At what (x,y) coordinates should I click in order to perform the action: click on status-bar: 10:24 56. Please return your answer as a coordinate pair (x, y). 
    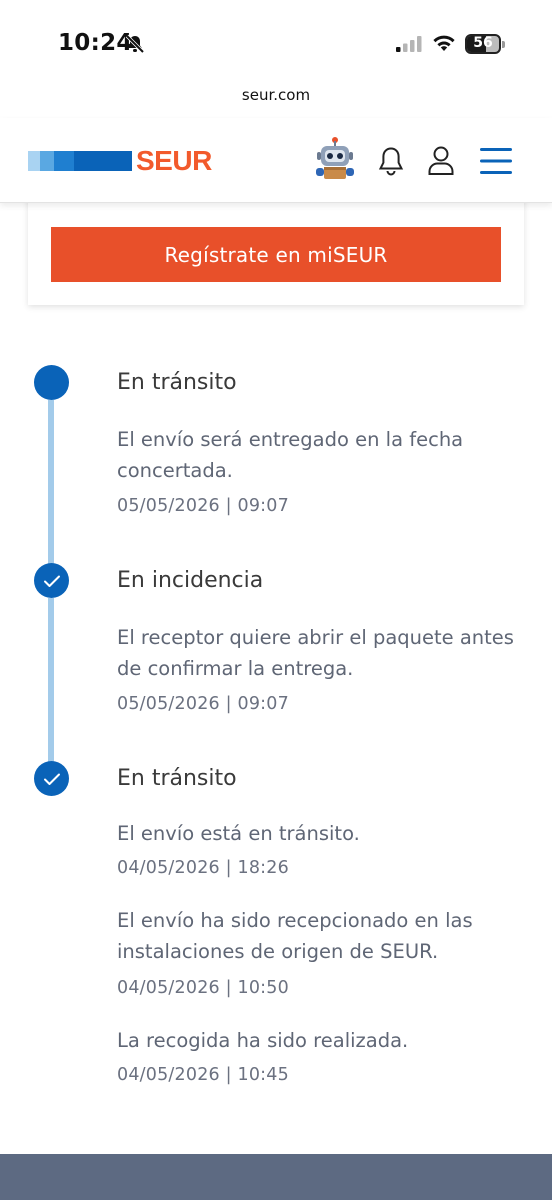
    Looking at the image, I should click on (276, 40).